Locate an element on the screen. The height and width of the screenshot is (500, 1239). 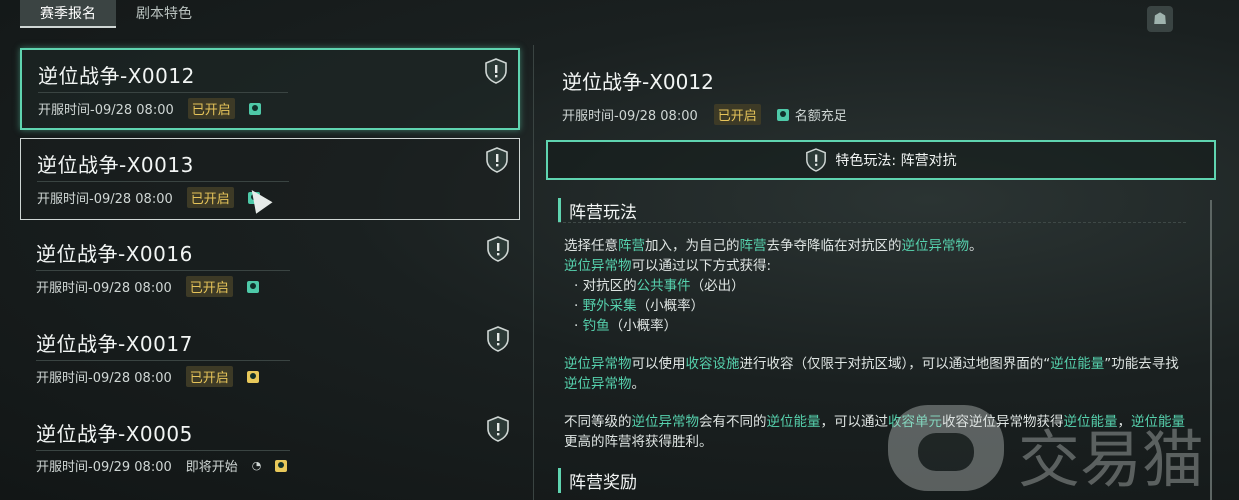
detail-open-time: 开服时间-09/28 08:00 is located at coordinates (630, 116).